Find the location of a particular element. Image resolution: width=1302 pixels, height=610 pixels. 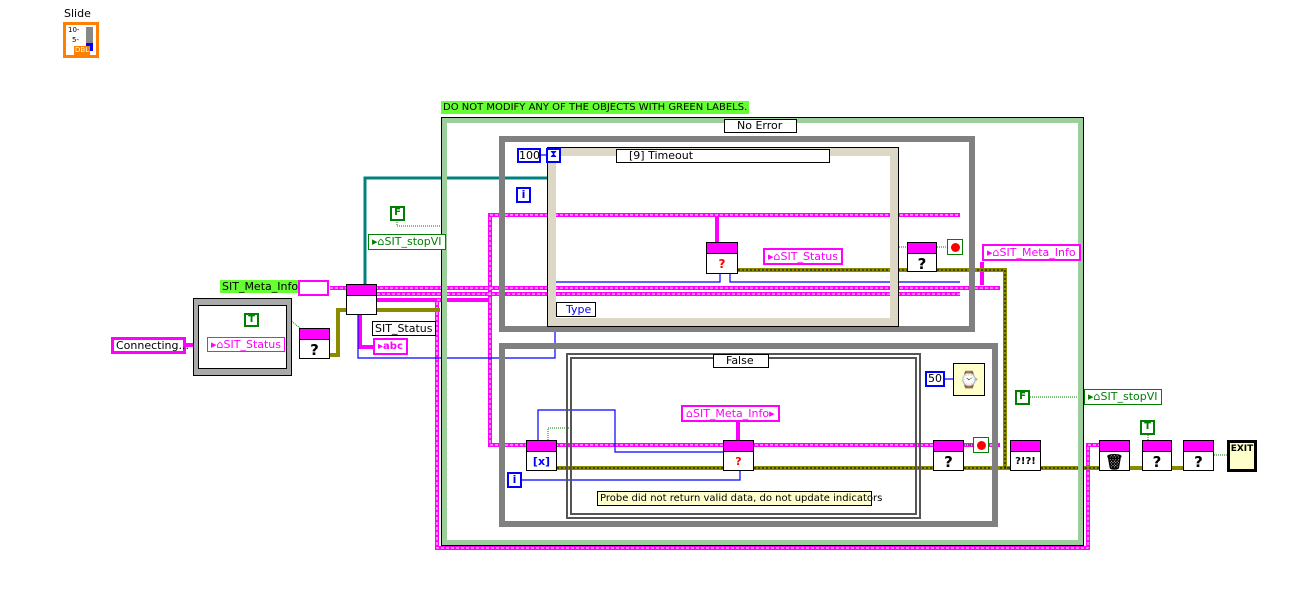

destroy-queue-node: 🗑 is located at coordinates (1114, 455).